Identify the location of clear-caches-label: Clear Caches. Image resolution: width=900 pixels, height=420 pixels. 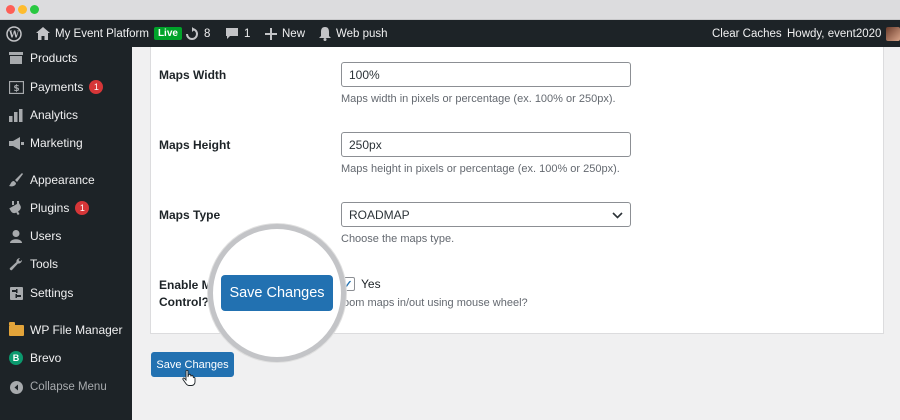
(747, 33).